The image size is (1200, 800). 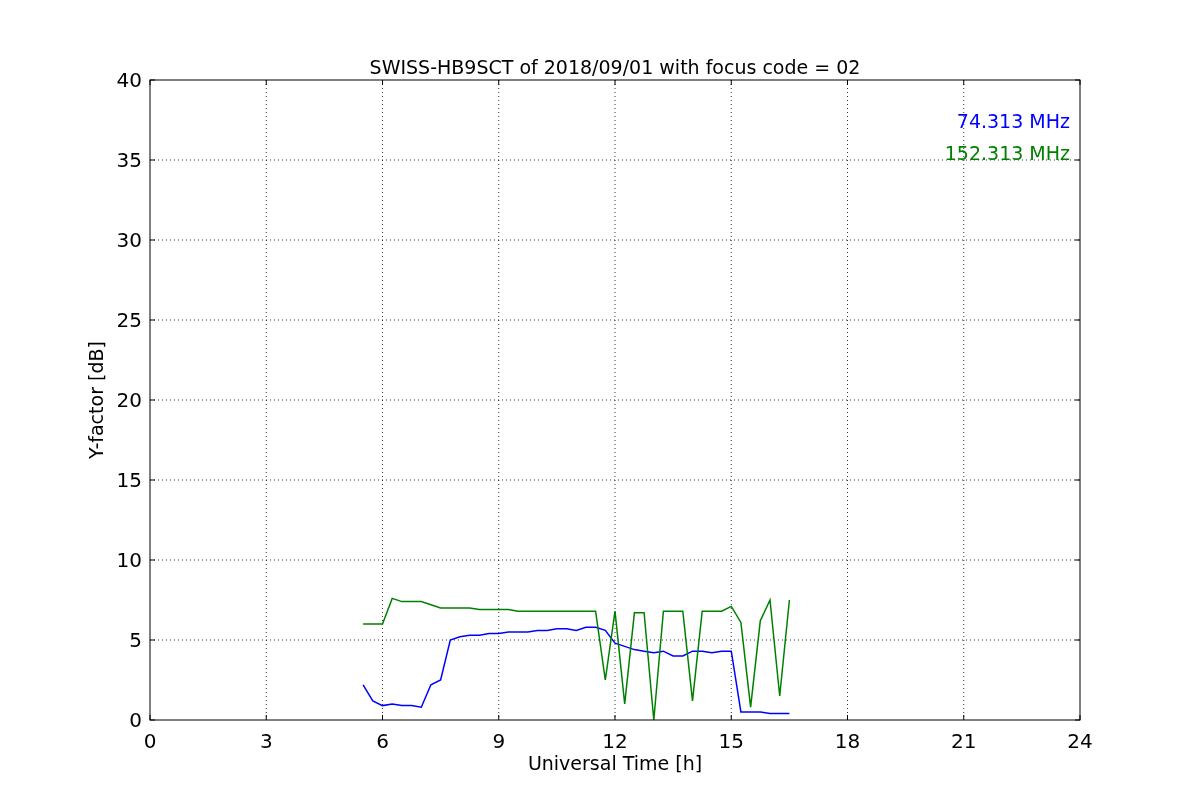 What do you see at coordinates (129, 240) in the screenshot?
I see `tick-label: 30` at bounding box center [129, 240].